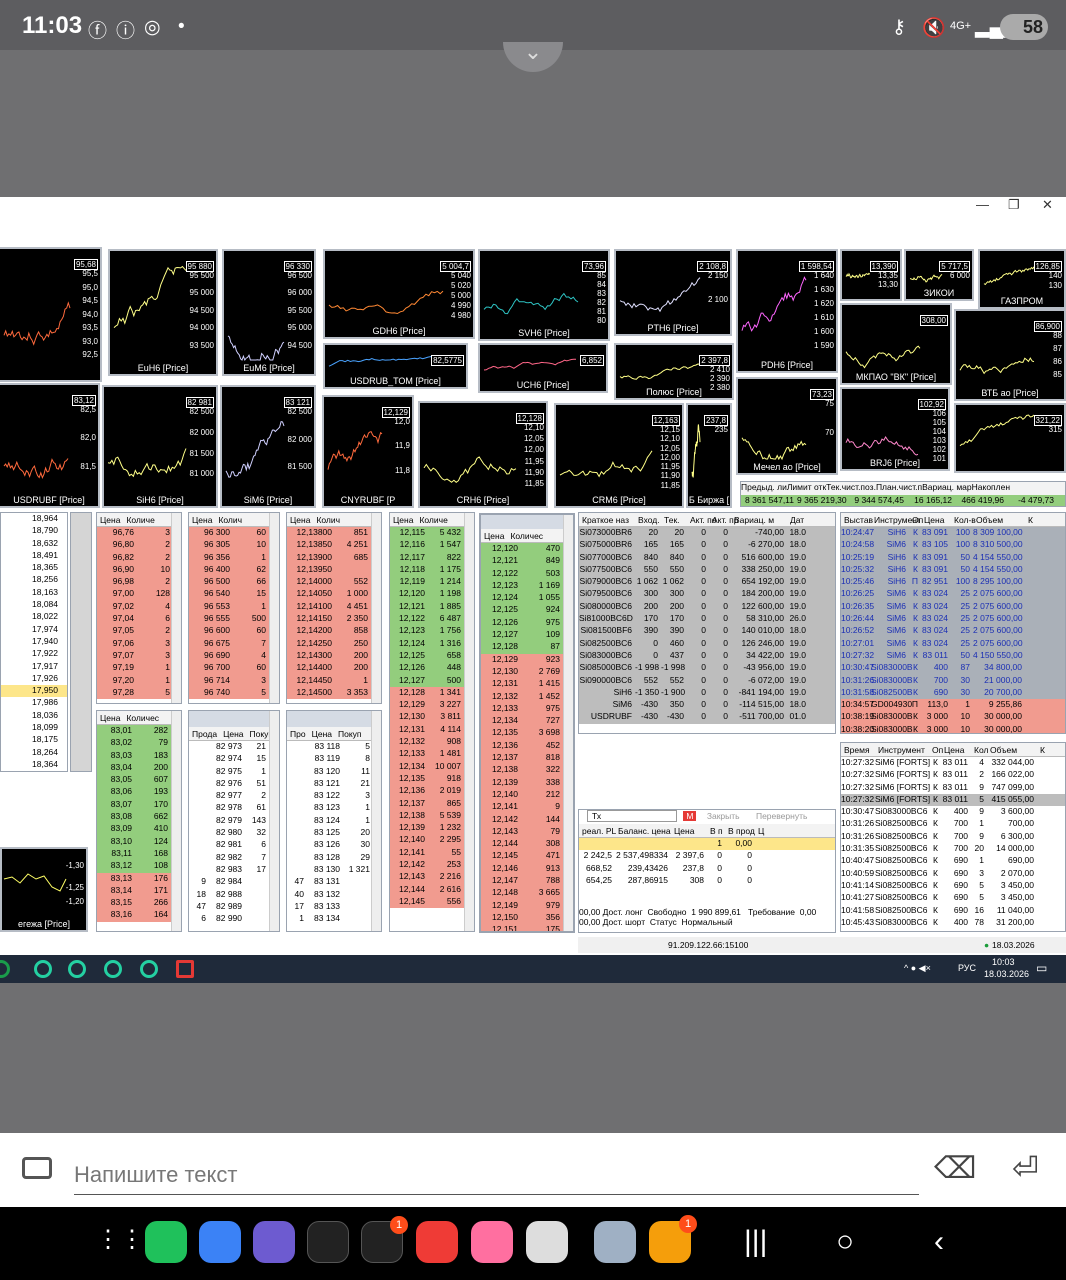 Image resolution: width=1066 pixels, height=1280 pixels. Describe the element at coordinates (798, 519) in the screenshot. I see `column-header: Дат` at that location.